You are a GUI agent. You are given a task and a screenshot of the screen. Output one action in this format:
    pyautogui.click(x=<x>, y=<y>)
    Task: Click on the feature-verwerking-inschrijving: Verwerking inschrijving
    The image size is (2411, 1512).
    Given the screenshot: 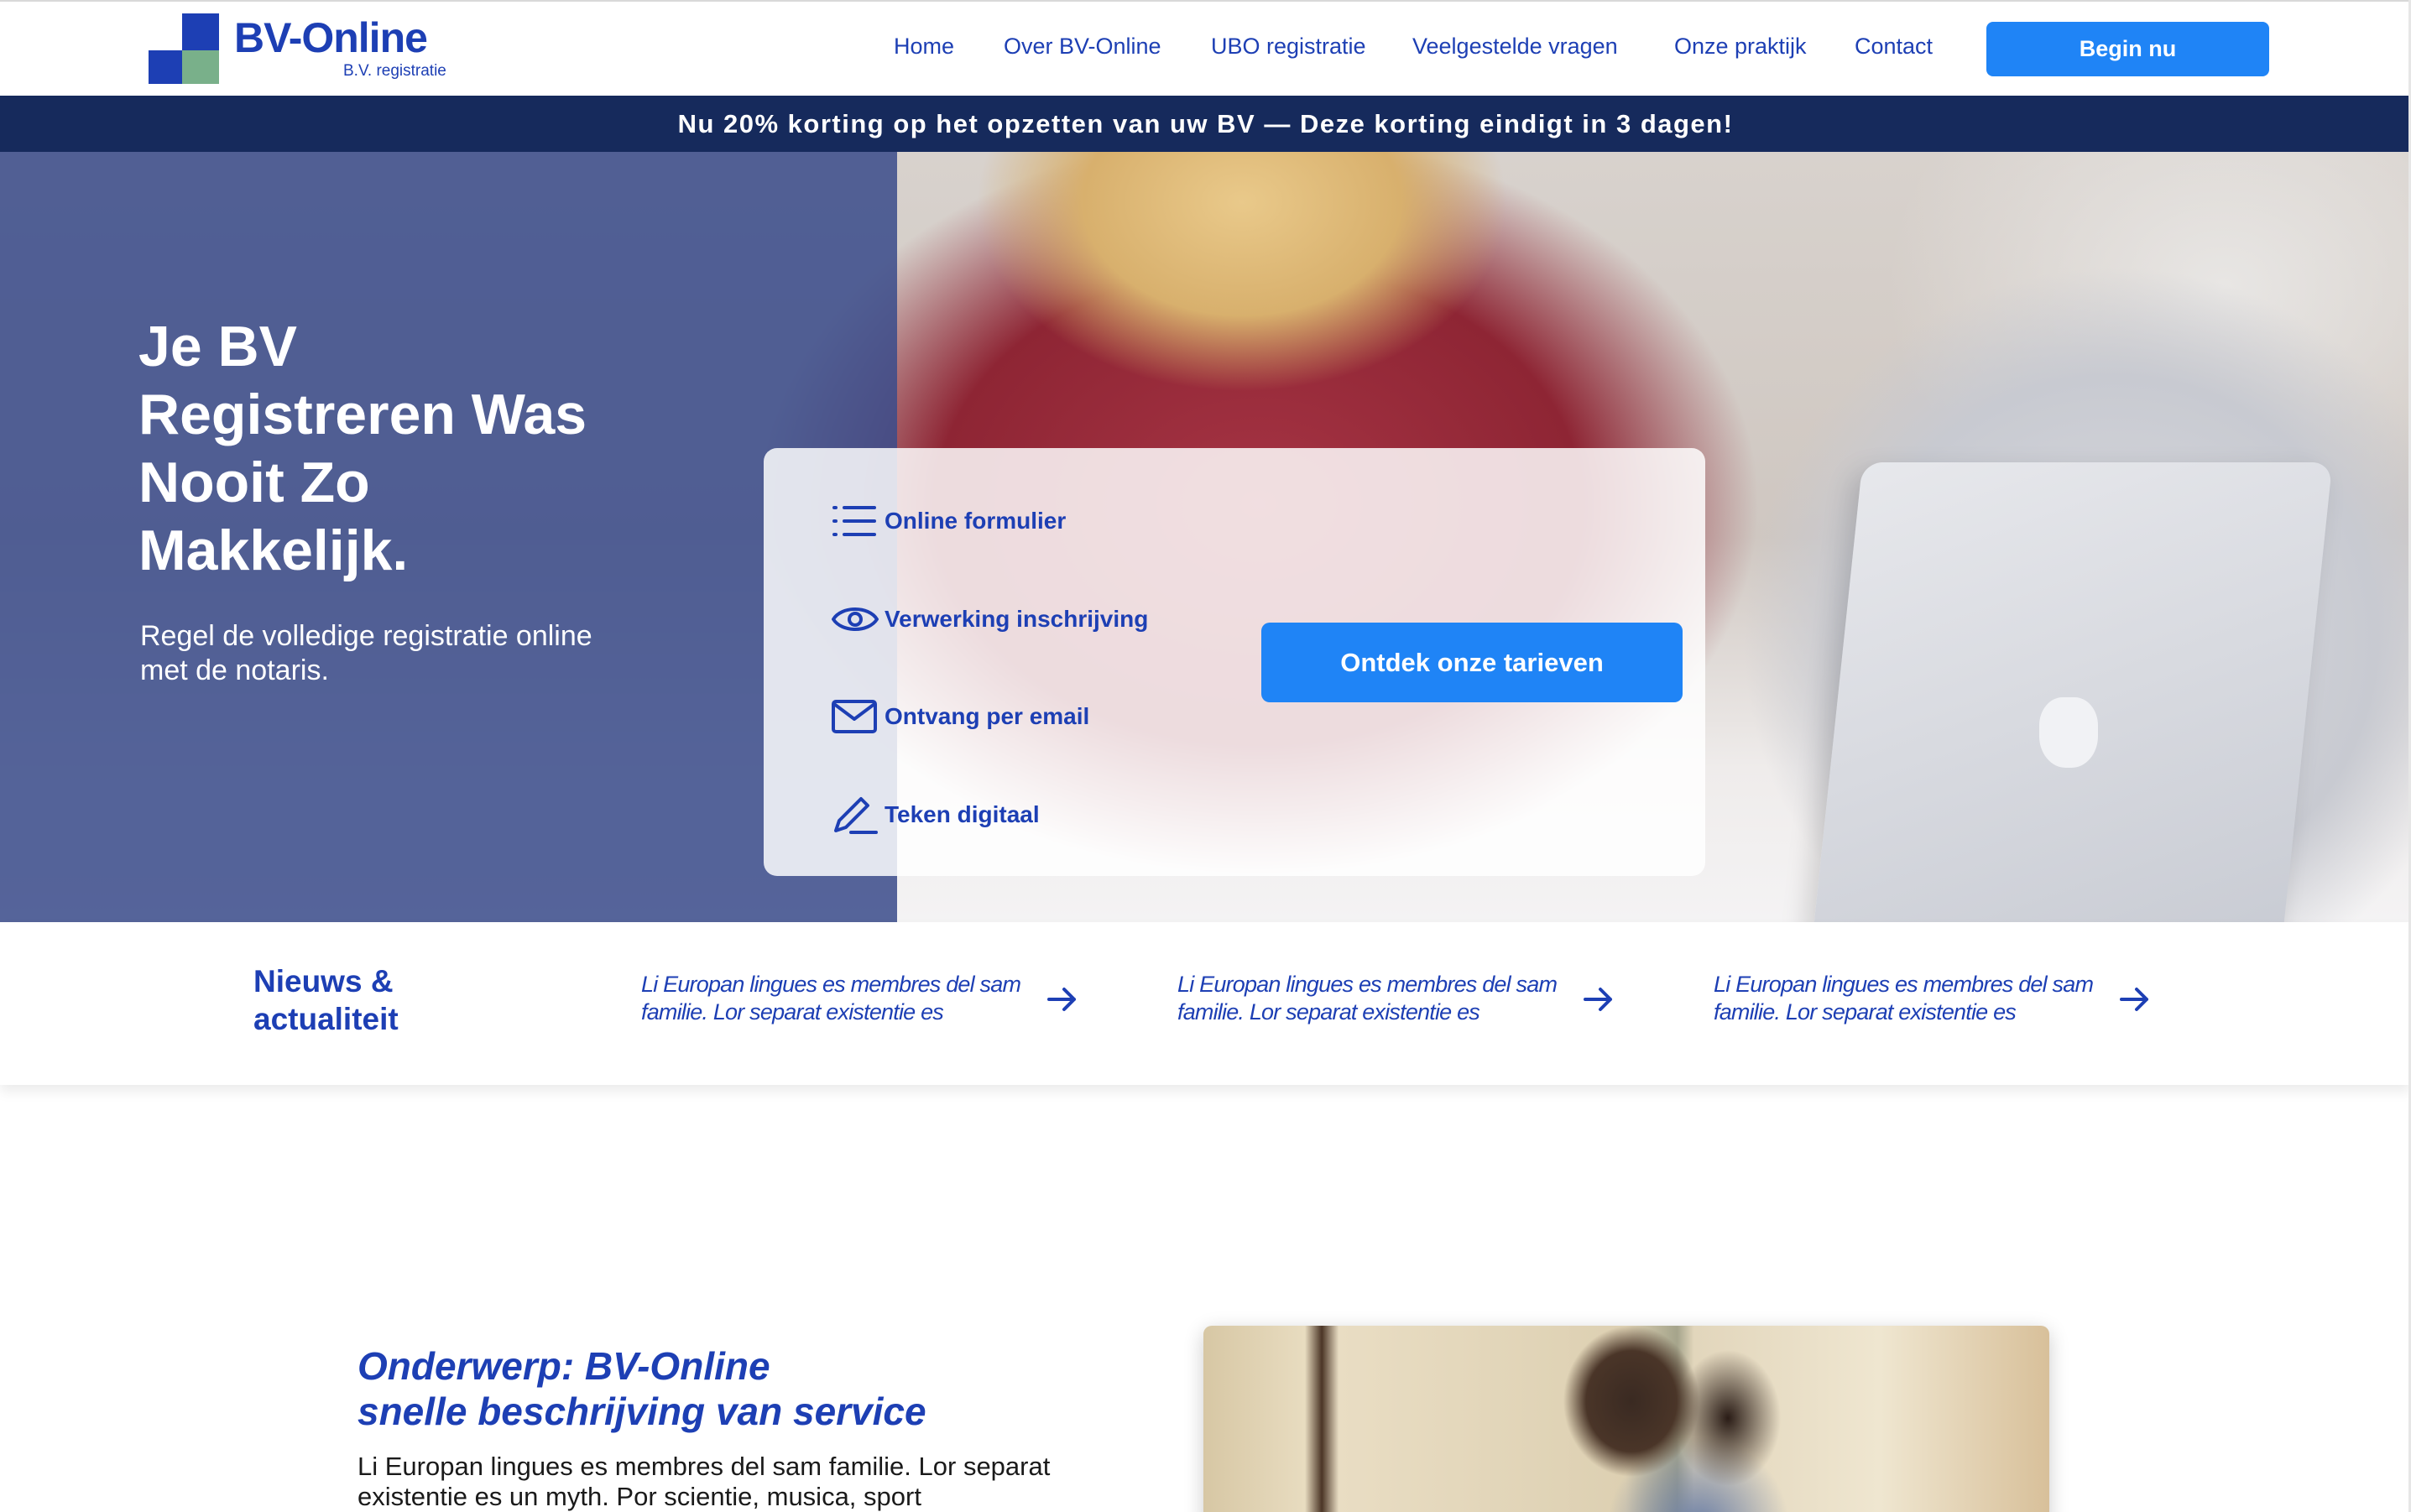 What is the action you would take?
    pyautogui.click(x=989, y=619)
    